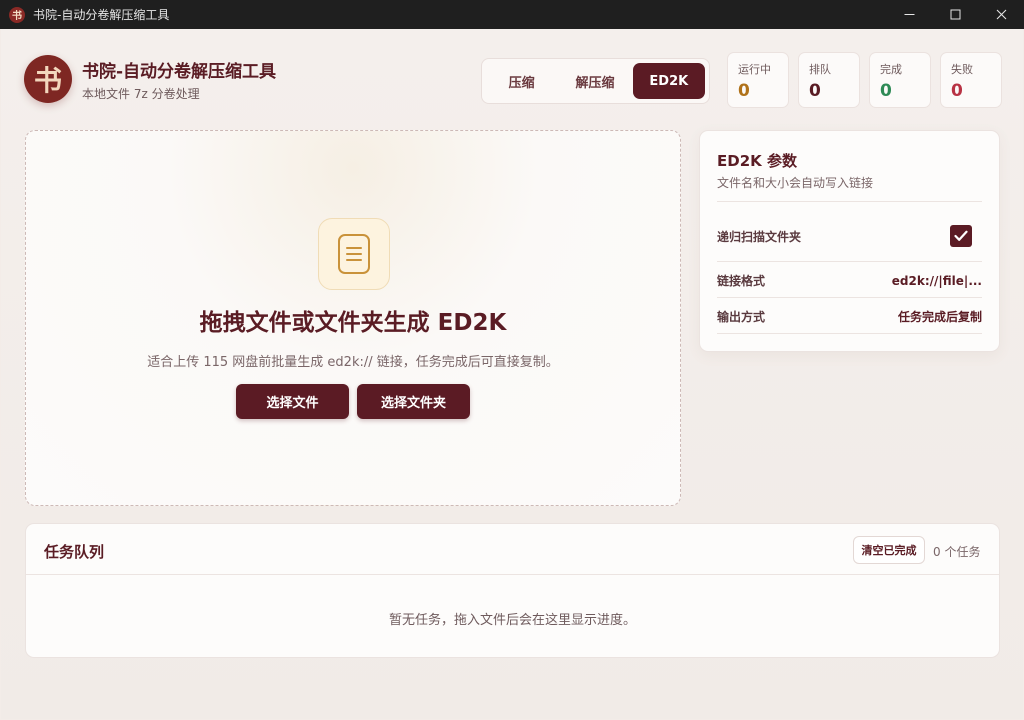 This screenshot has width=1024, height=720. Describe the element at coordinates (179, 71) in the screenshot. I see `app-title: 书院-自动分卷解压缩工具` at that location.